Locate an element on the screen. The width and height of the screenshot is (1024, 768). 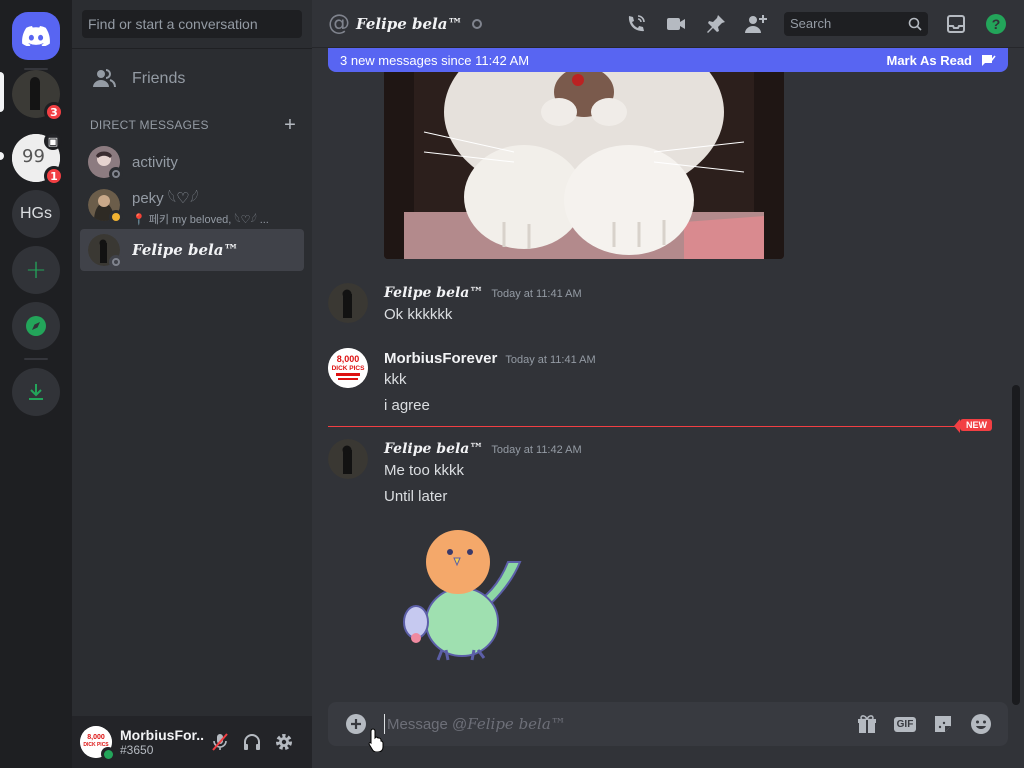
user-discriminator: #3650 is located at coordinates (137, 750).